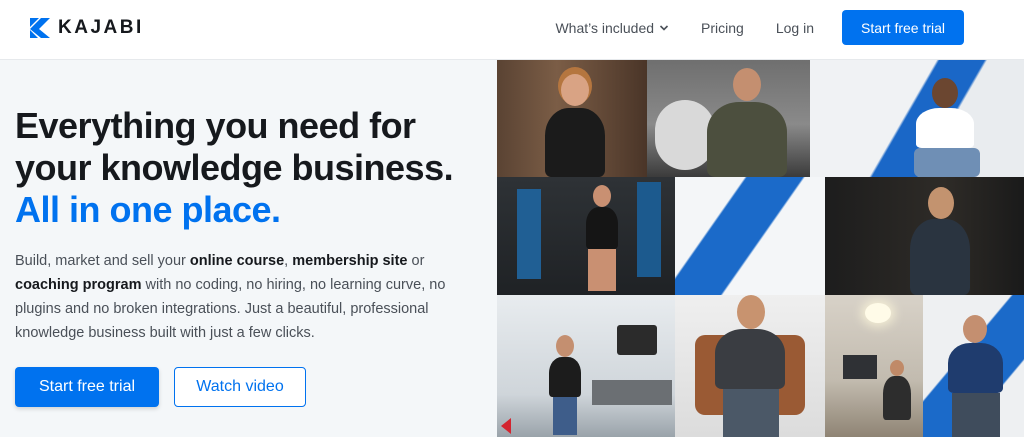 The height and width of the screenshot is (437, 1024). Describe the element at coordinates (237, 261) in the screenshot. I see `desc-online-course: online course` at that location.